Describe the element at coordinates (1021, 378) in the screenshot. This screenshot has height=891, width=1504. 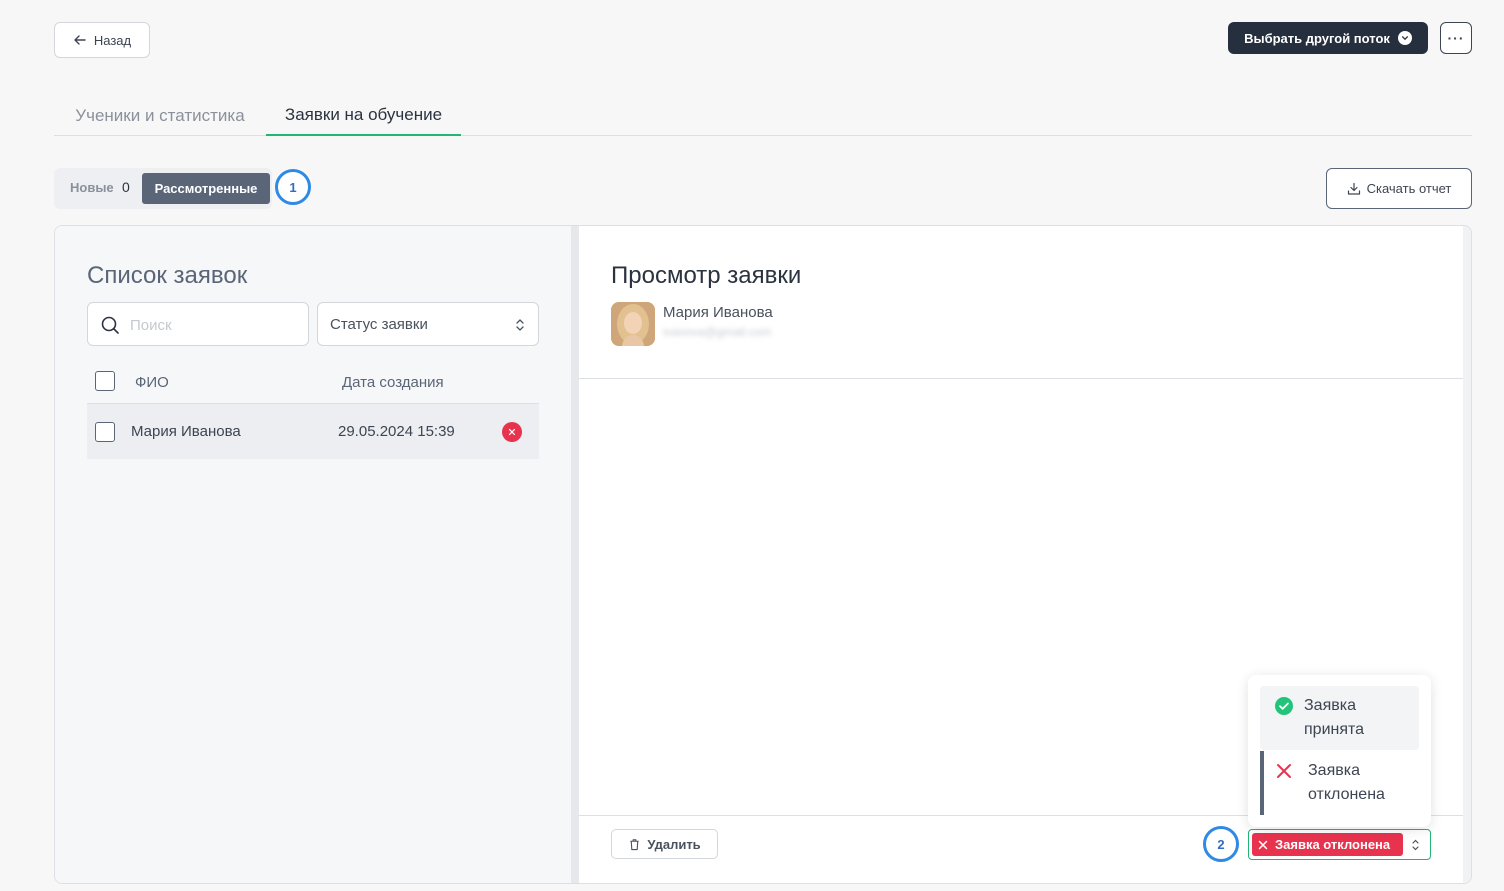
I see `divider` at that location.